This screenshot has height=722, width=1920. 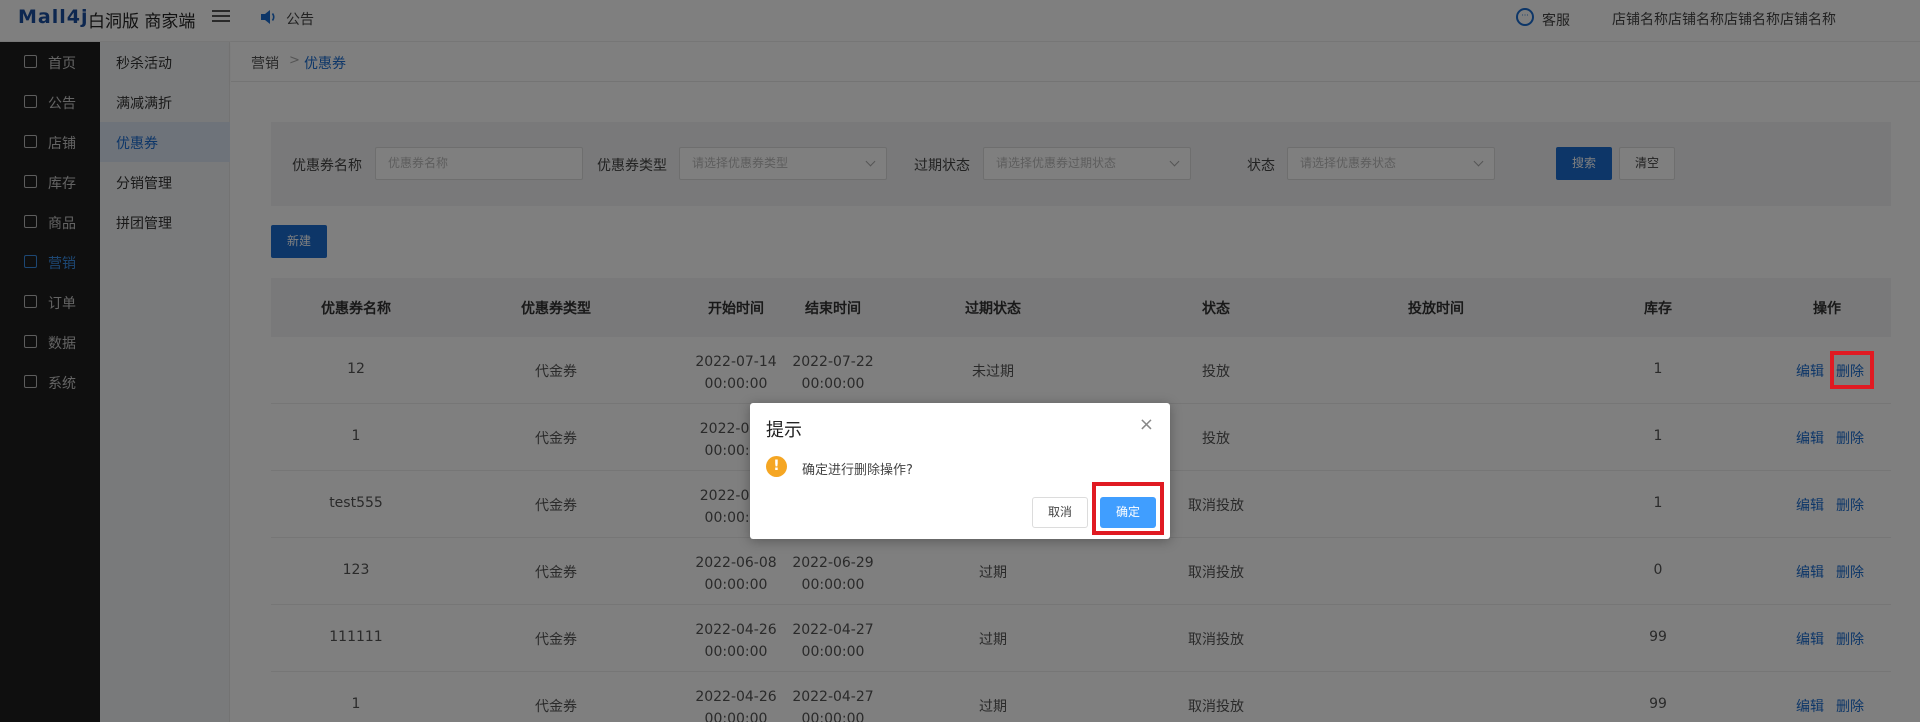 What do you see at coordinates (776, 466) in the screenshot?
I see `warning-icon: !` at bounding box center [776, 466].